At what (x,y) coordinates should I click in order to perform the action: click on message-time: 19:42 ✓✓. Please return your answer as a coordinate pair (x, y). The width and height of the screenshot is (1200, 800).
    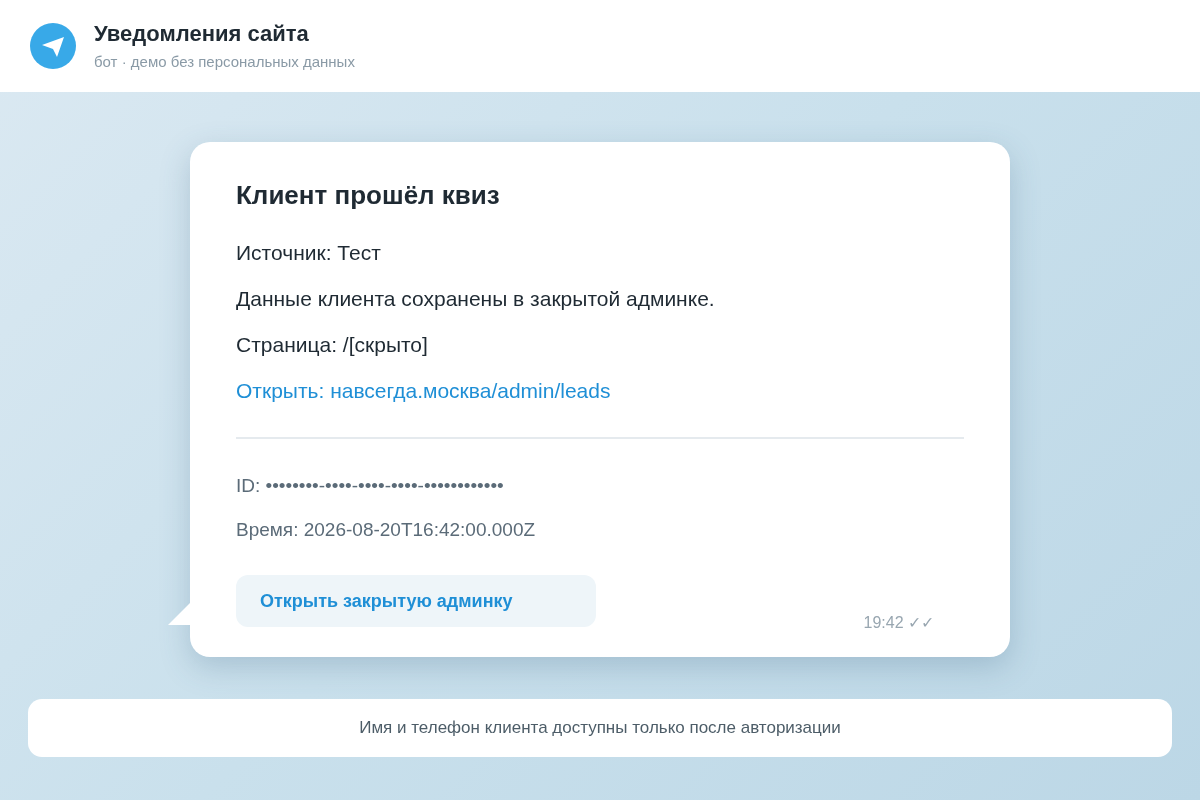
    Looking at the image, I should click on (898, 623).